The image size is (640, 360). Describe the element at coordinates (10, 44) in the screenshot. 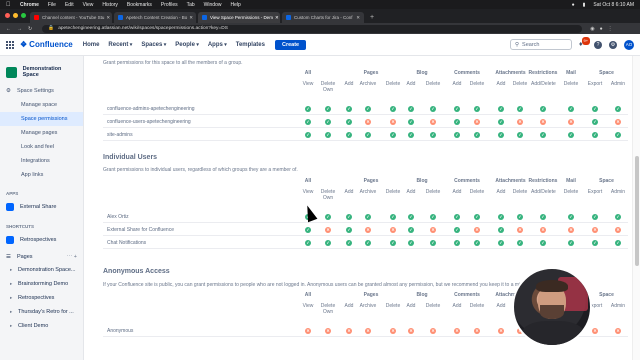

I see `app-switcher-icon` at that location.